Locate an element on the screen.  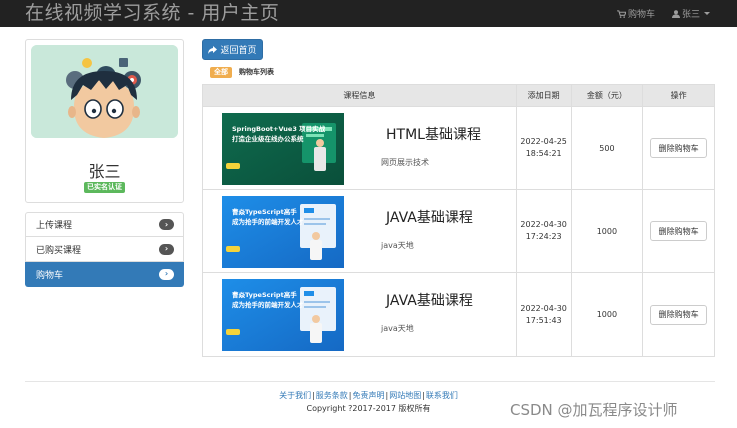
amount-cell: 500 is located at coordinates (606, 148).